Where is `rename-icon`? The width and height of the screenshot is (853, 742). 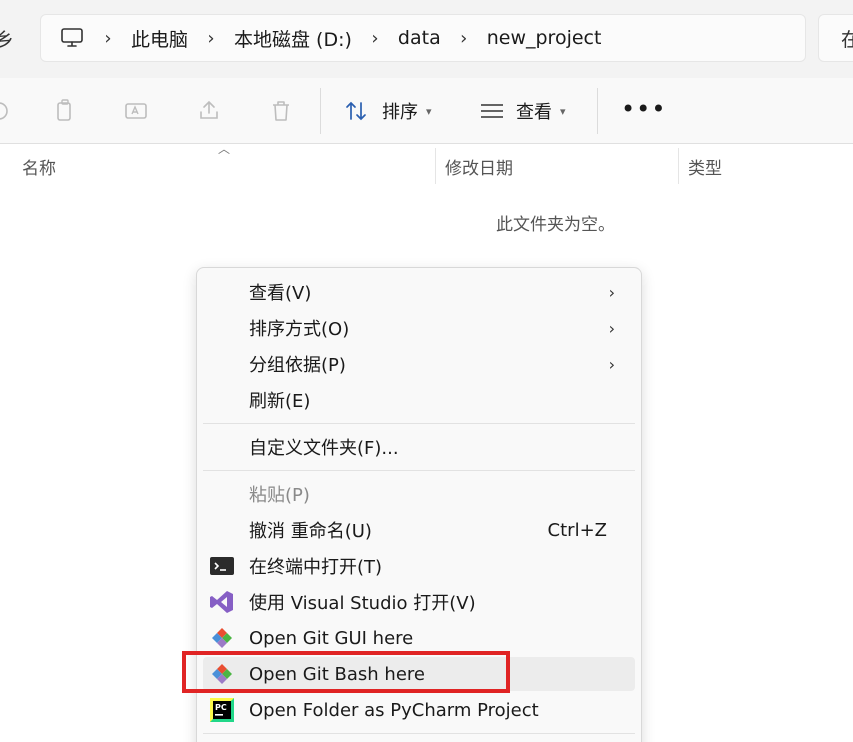 rename-icon is located at coordinates (136, 111).